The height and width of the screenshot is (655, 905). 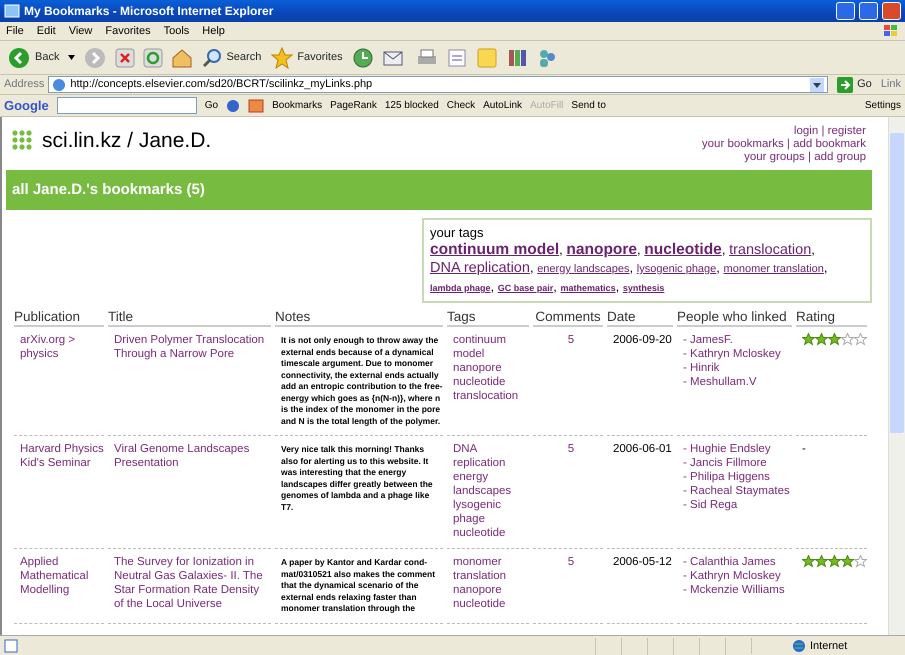 I want to click on scroll-thumb, so click(x=897, y=283).